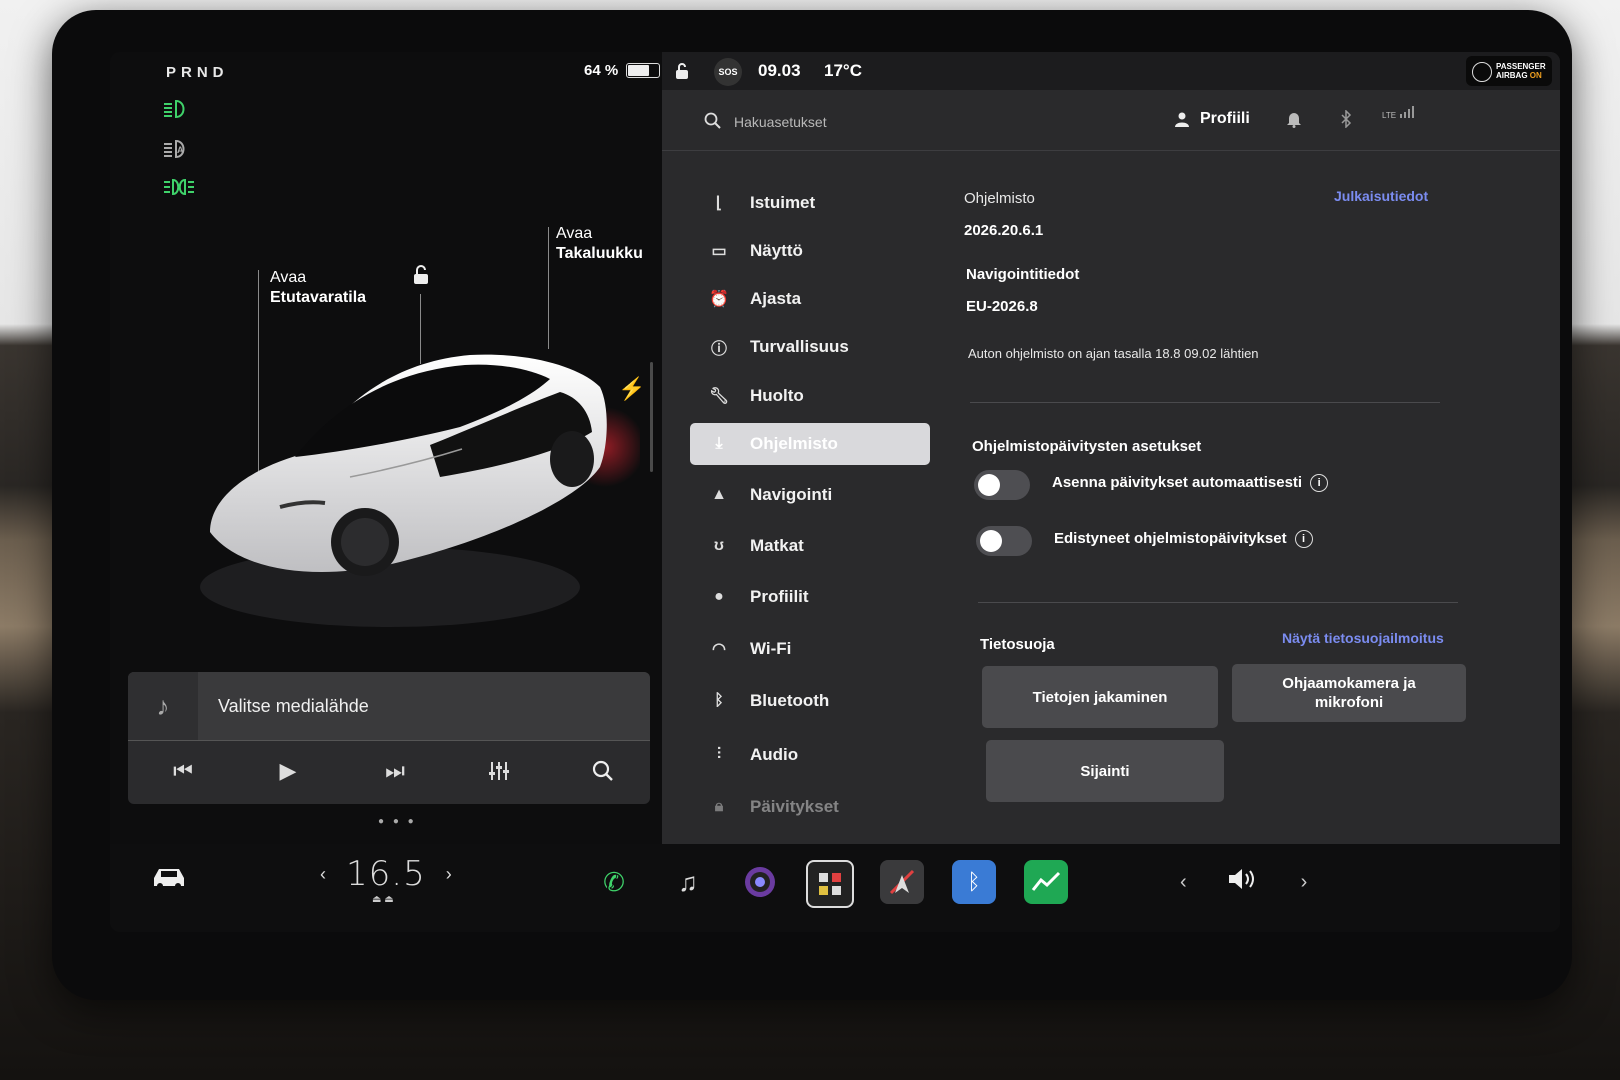 This screenshot has width=1620, height=1080. What do you see at coordinates (1304, 882) in the screenshot?
I see `volume-up-icon: ›` at bounding box center [1304, 882].